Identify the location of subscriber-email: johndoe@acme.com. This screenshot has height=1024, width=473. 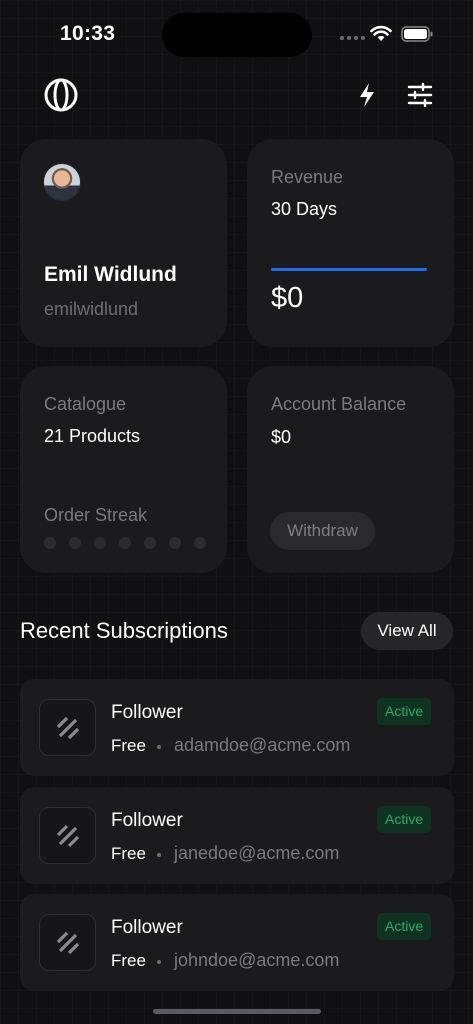
(257, 960).